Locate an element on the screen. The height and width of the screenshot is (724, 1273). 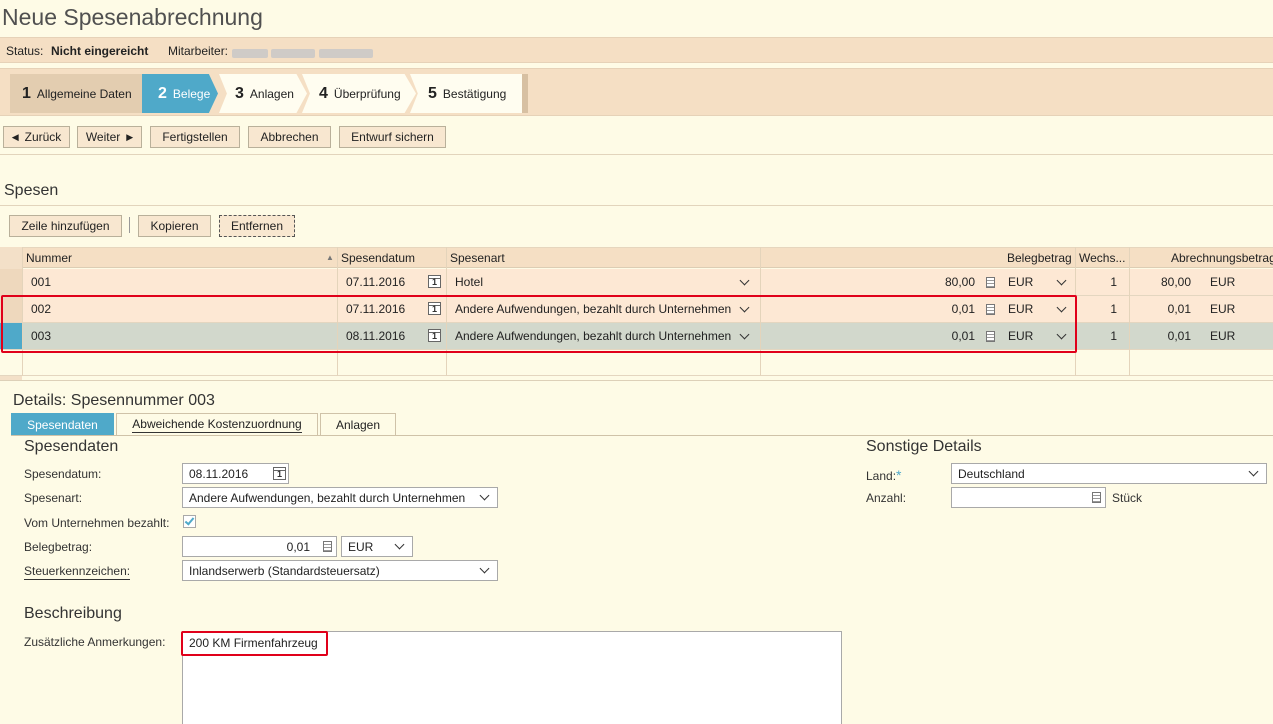
back-button: ◀ Zurück is located at coordinates (36, 137).